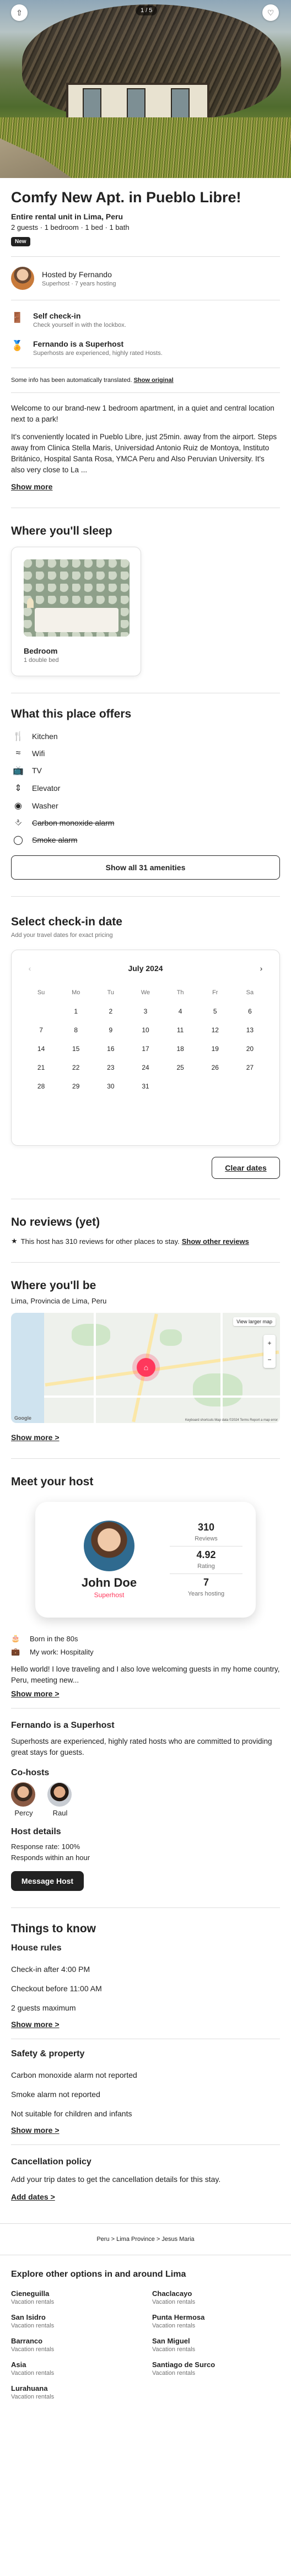 This screenshot has height=2576, width=291. What do you see at coordinates (180, 1067) in the screenshot?
I see `calendar-day: 25` at bounding box center [180, 1067].